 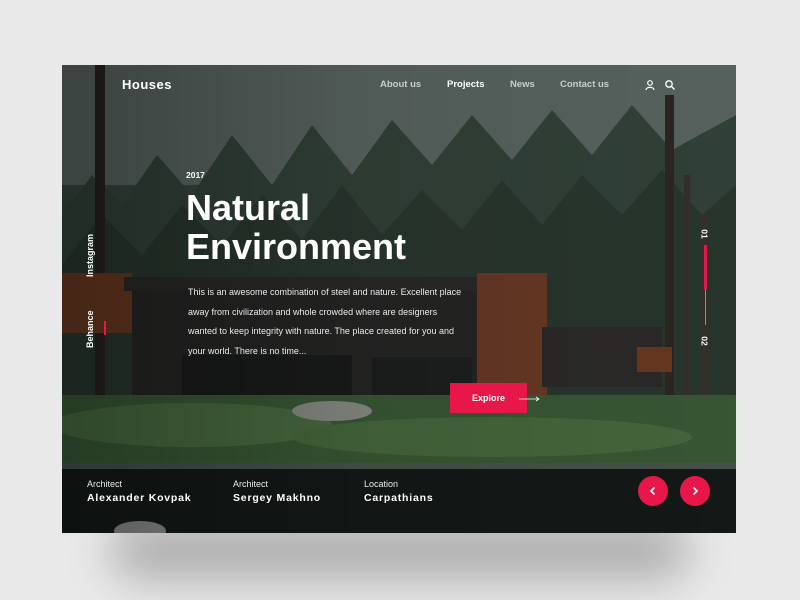 I want to click on nav-contact-us: Contact us, so click(x=584, y=84).